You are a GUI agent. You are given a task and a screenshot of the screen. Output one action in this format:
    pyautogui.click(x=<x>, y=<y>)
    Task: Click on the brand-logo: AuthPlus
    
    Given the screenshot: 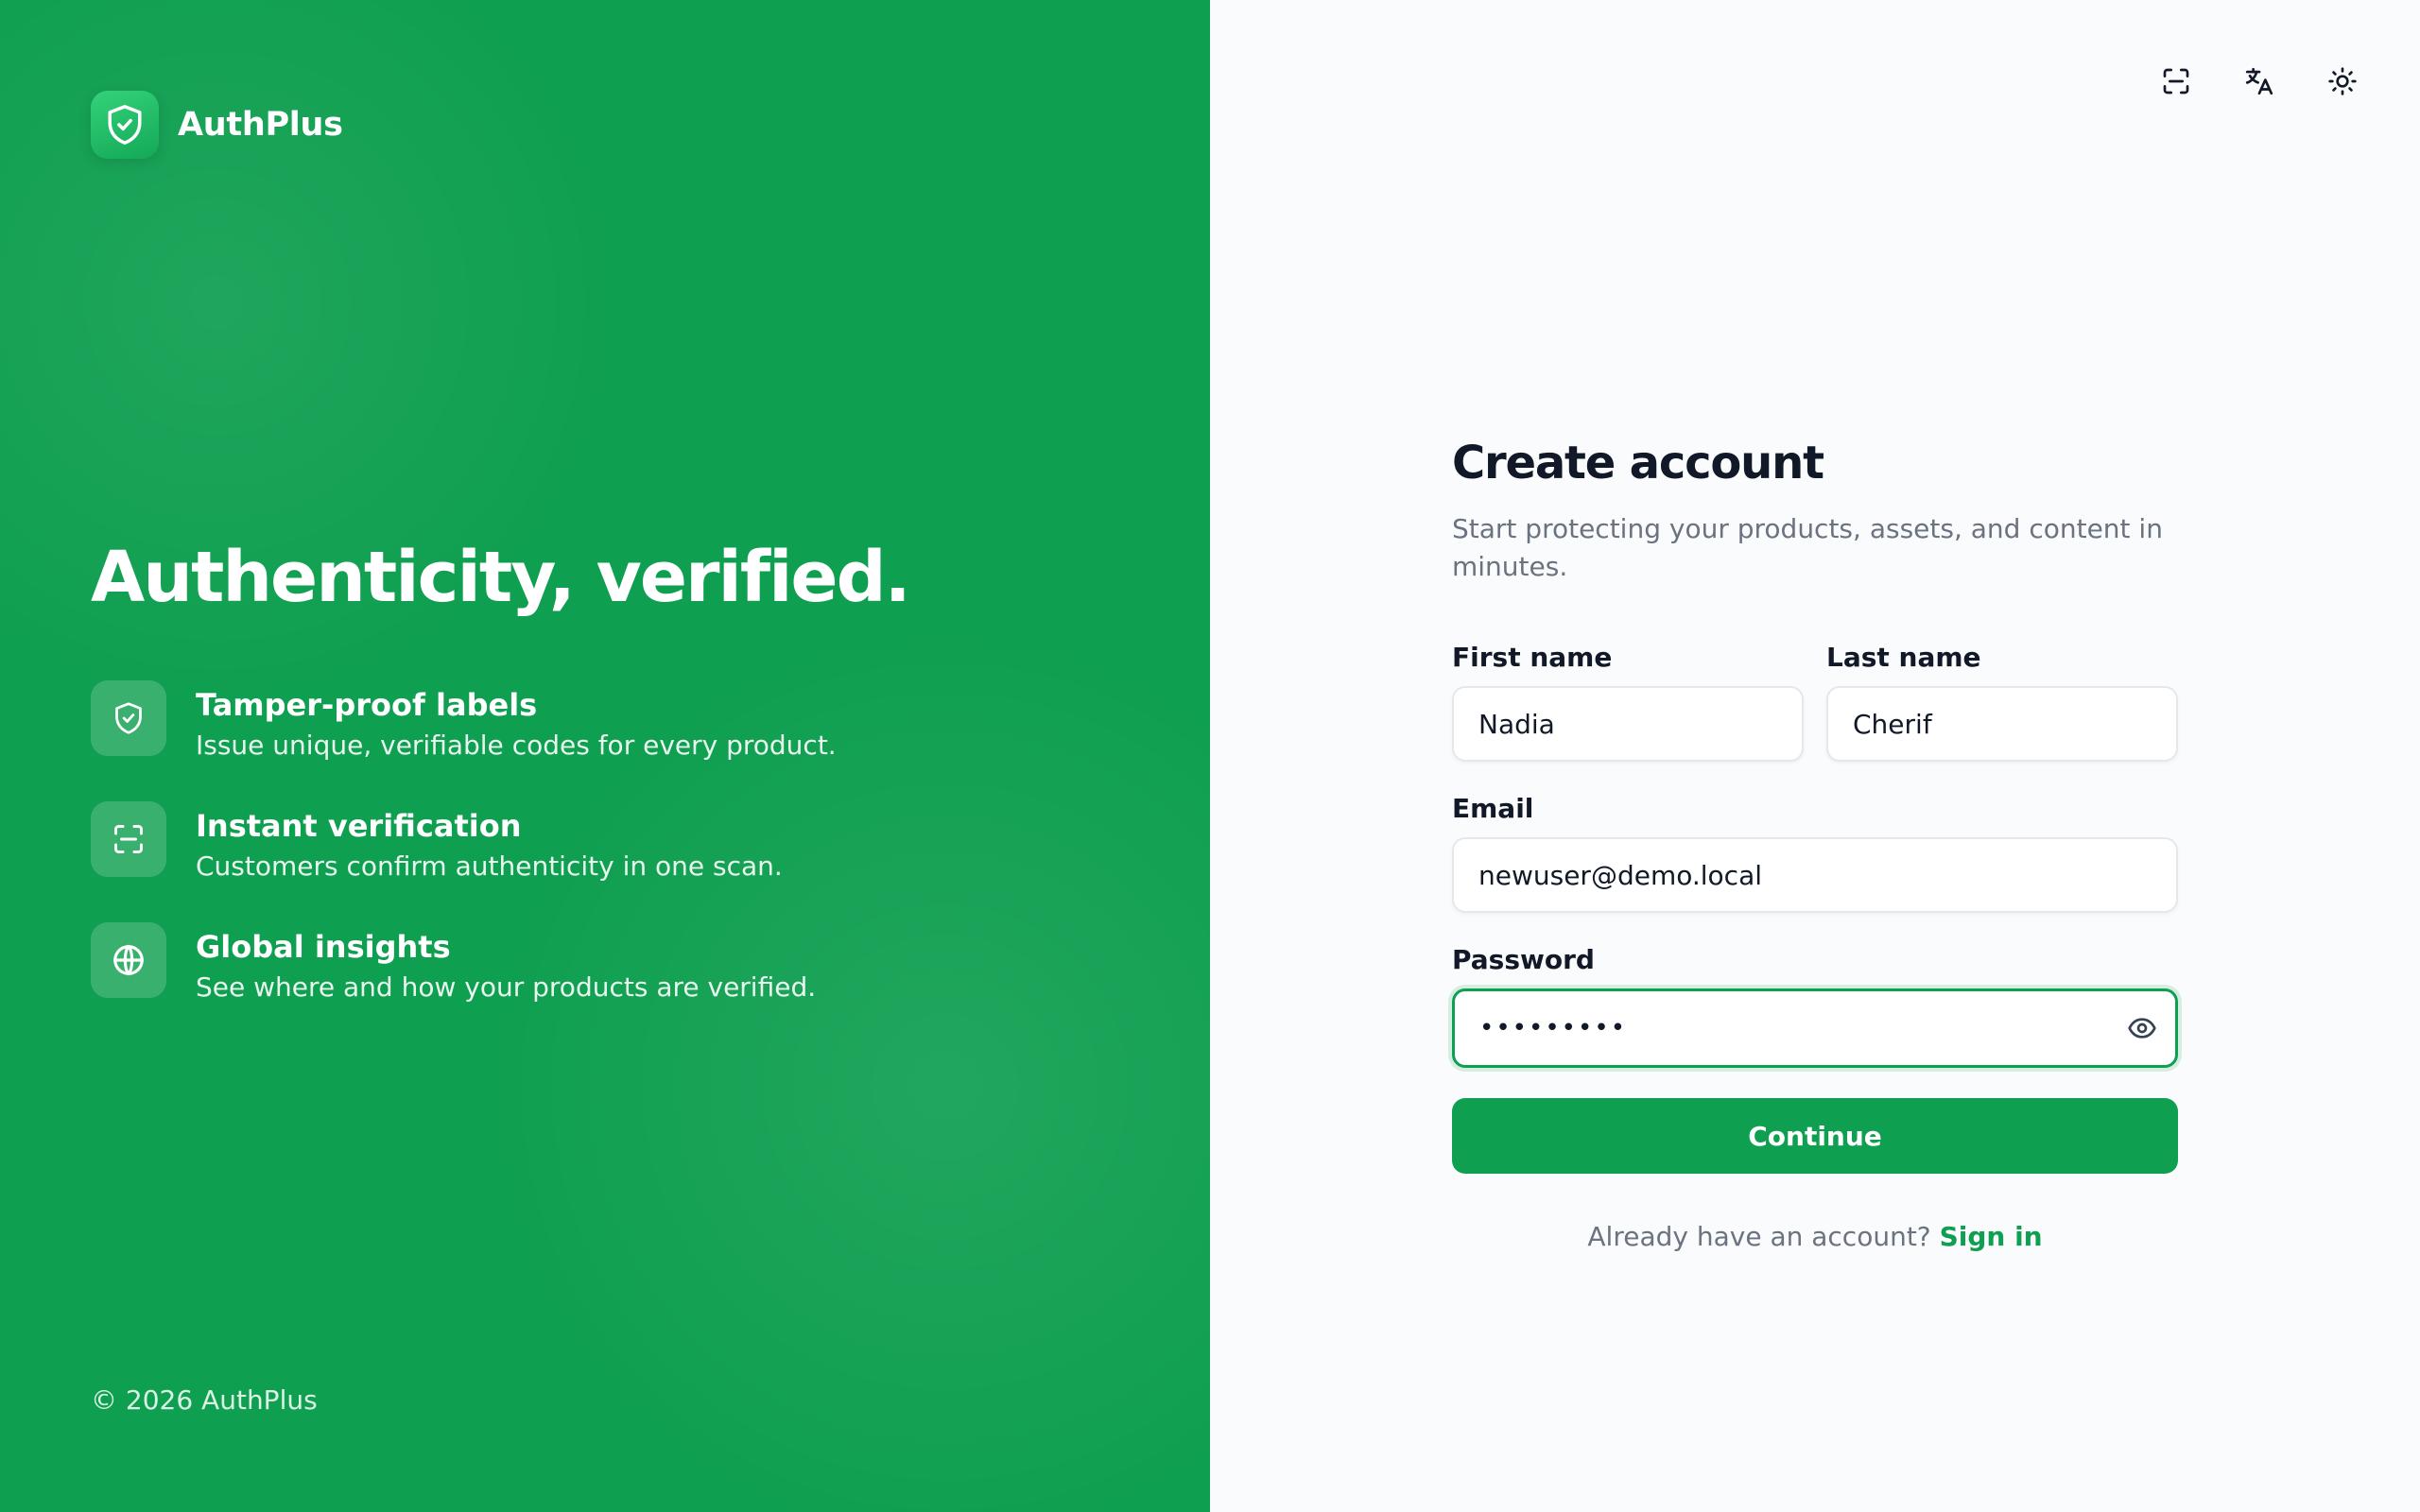 What is the action you would take?
    pyautogui.click(x=217, y=125)
    